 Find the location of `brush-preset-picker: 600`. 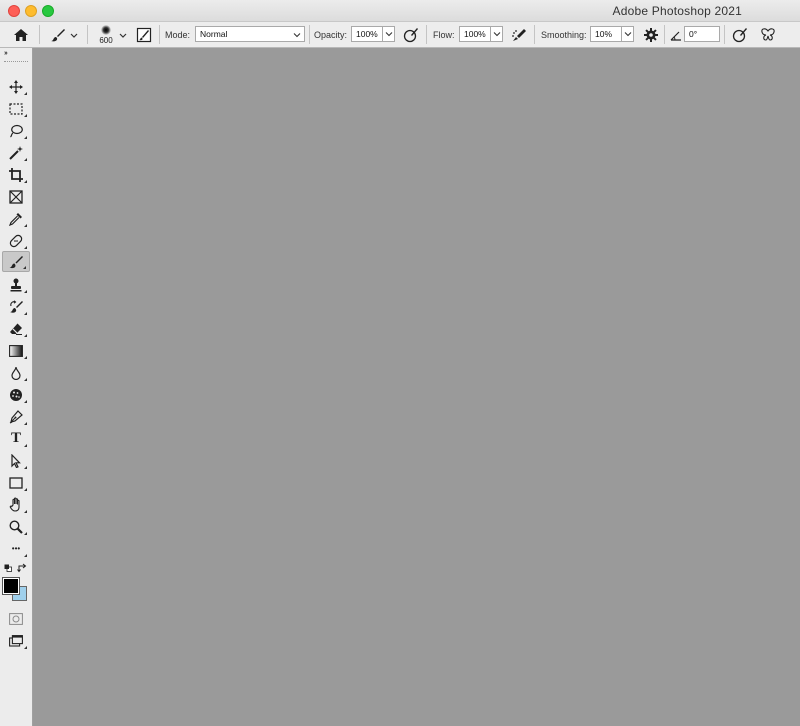

brush-preset-picker: 600 is located at coordinates (106, 34).